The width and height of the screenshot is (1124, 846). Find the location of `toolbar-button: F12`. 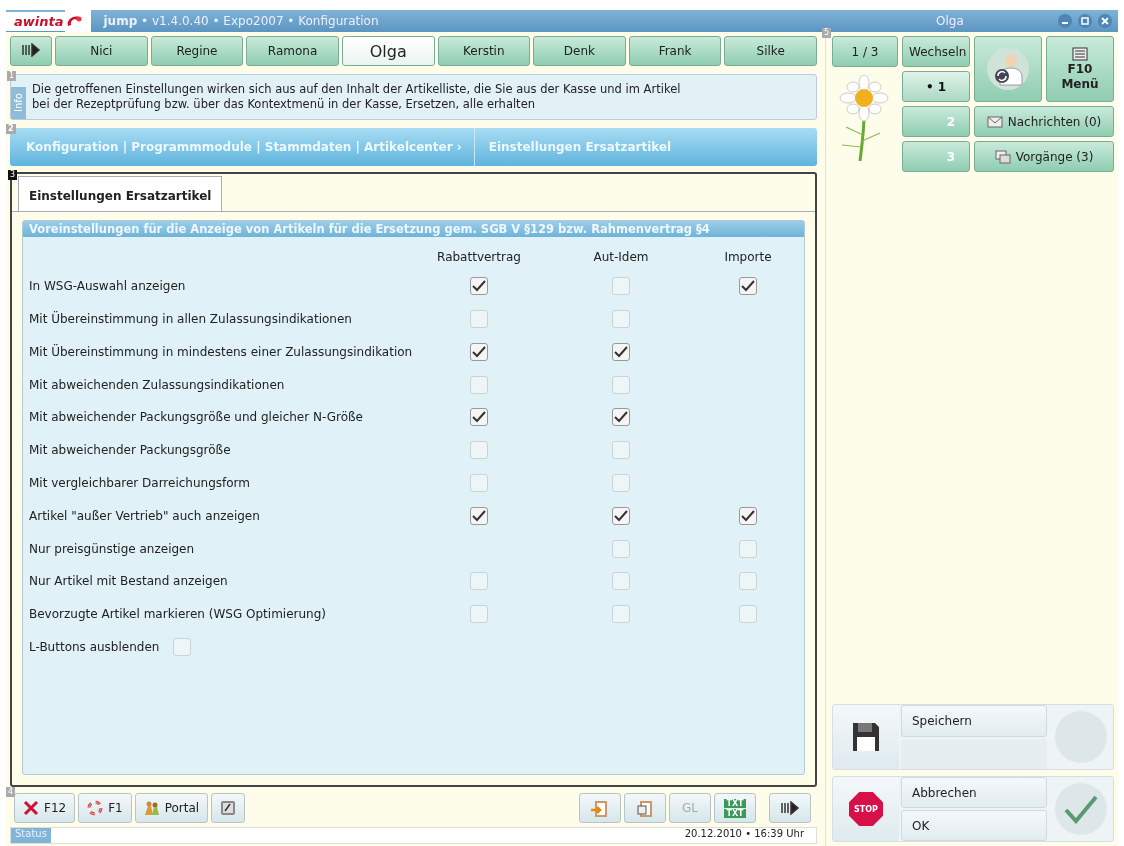

toolbar-button: F12 is located at coordinates (45, 808).